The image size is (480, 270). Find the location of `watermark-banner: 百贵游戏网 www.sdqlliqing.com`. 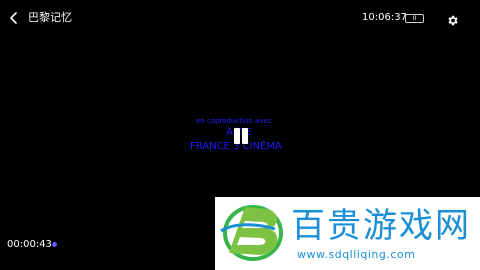

watermark-banner: 百贵游戏网 www.sdqlliqing.com is located at coordinates (347, 233).